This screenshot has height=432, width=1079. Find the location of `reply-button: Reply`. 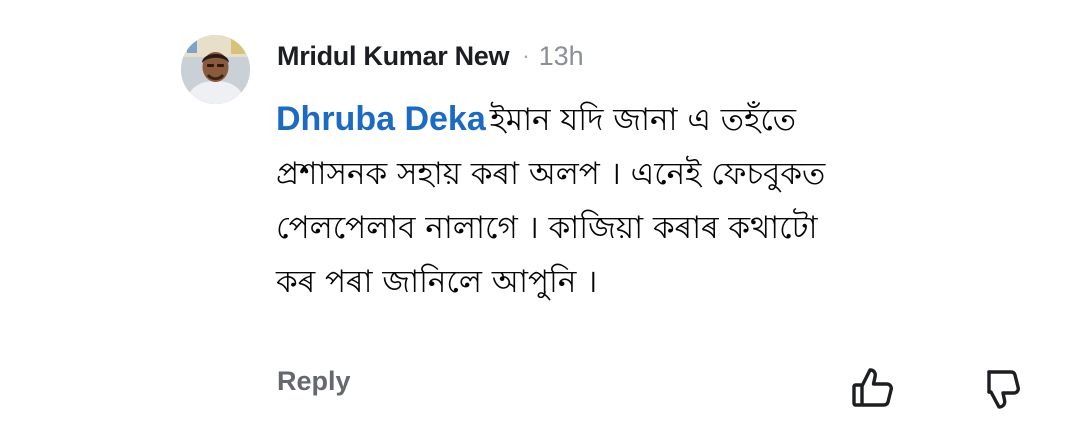

reply-button: Reply is located at coordinates (314, 381).